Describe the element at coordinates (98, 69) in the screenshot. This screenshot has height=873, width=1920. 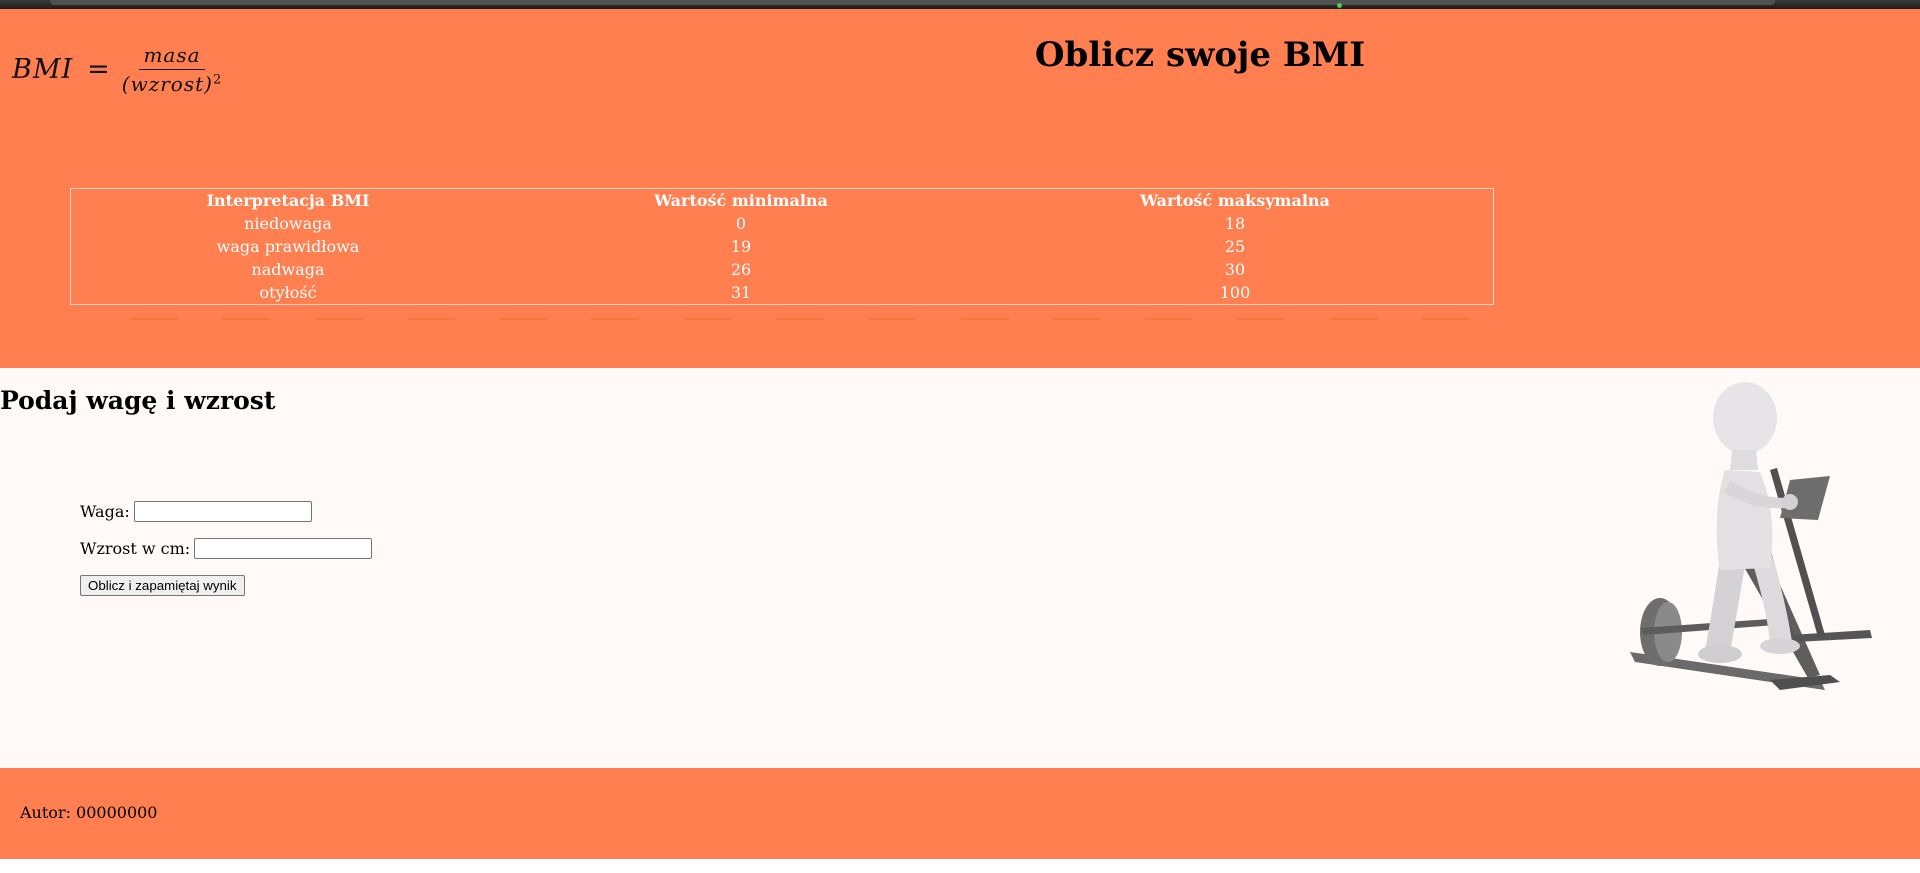
I see `formula-equals: =` at that location.